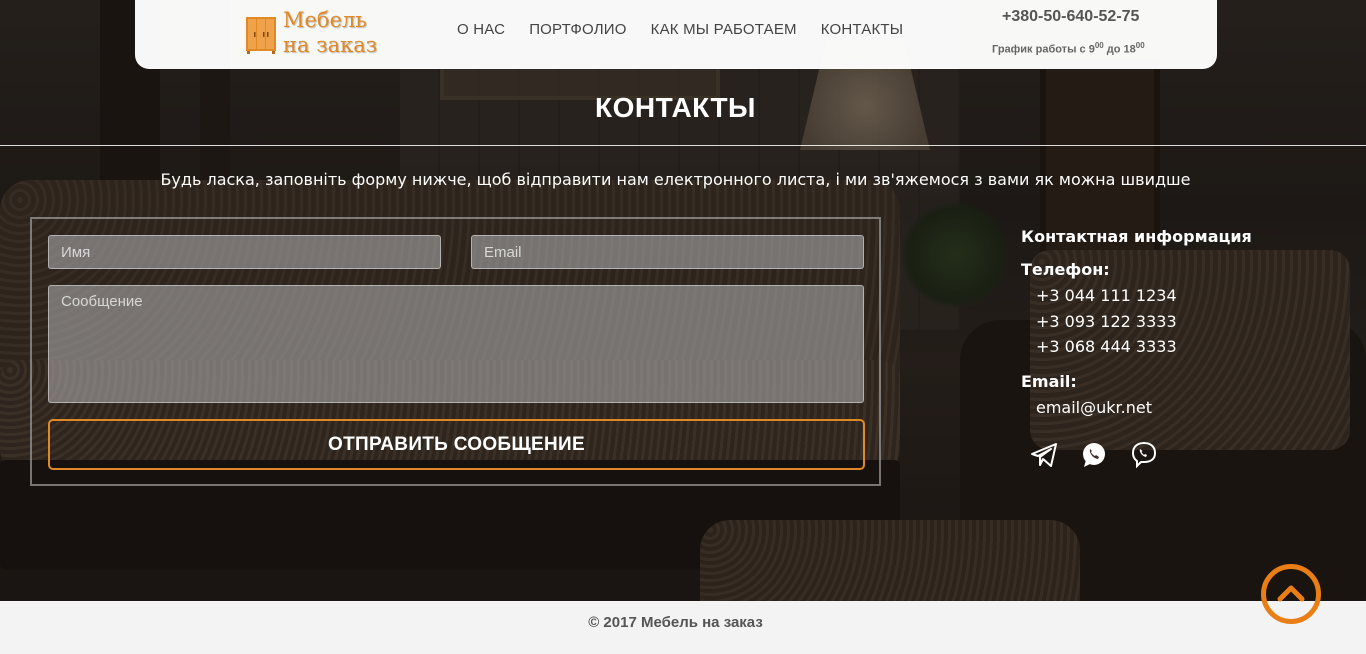 The image size is (1366, 654). Describe the element at coordinates (724, 29) in the screenshot. I see `nav-item-how-we-work: КАК МЫ РАБОТАЕМ` at that location.